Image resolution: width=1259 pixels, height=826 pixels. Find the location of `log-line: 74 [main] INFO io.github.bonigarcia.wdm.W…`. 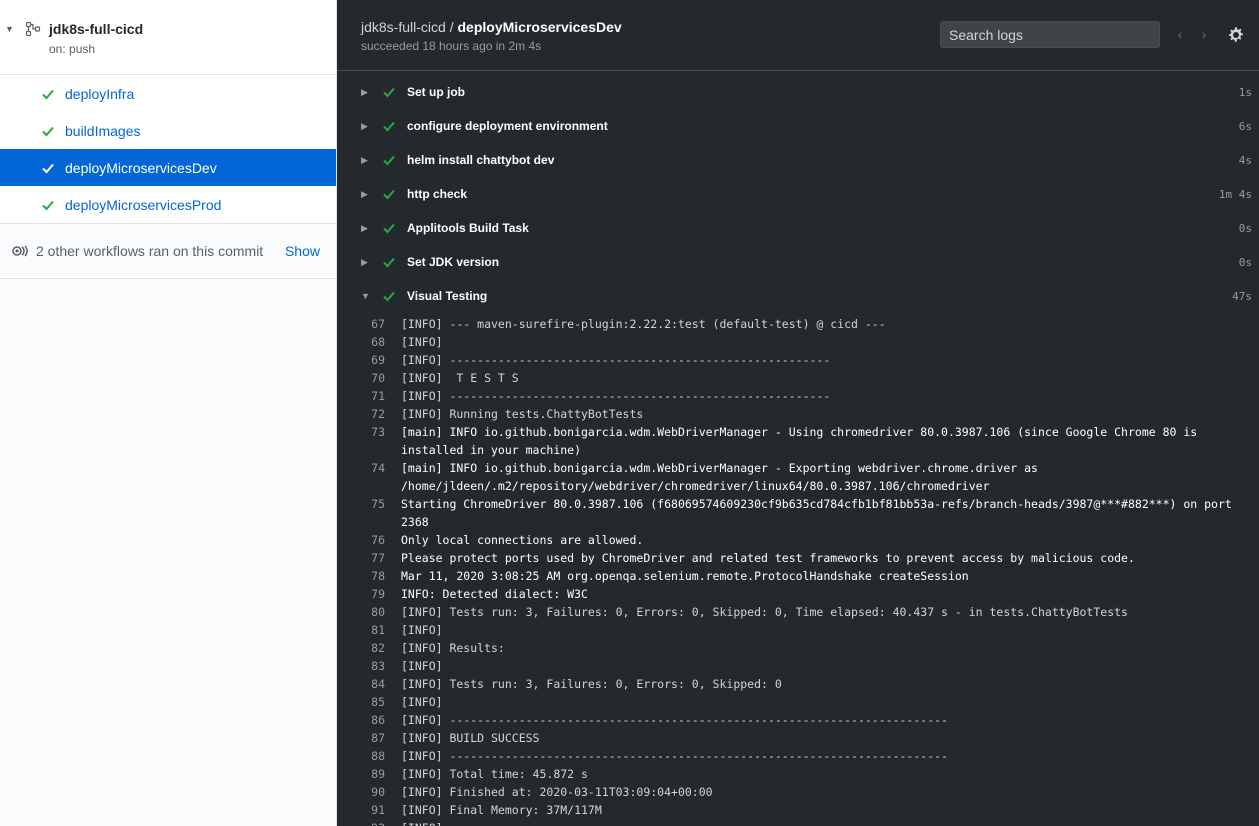

log-line: 74 [main] INFO io.github.bonigarcia.wdm.W… is located at coordinates (798, 477).